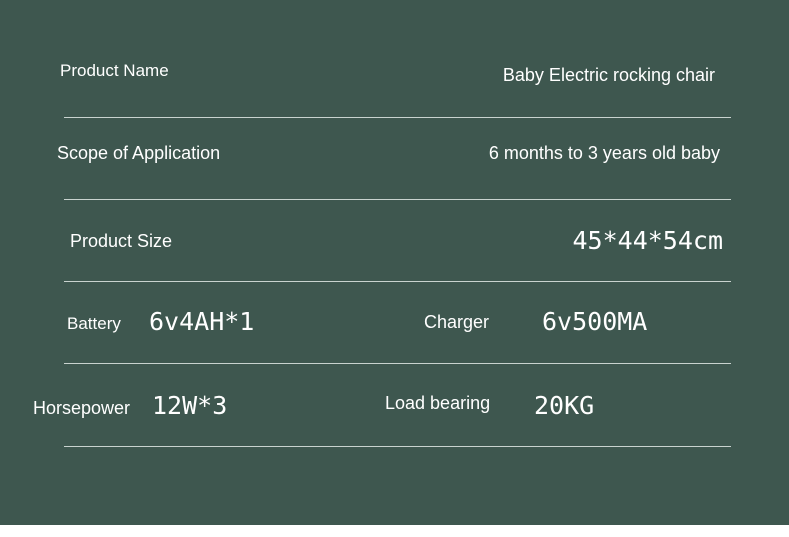 The width and height of the screenshot is (789, 537). Describe the element at coordinates (94, 323) in the screenshot. I see `battery-label: Battery` at that location.